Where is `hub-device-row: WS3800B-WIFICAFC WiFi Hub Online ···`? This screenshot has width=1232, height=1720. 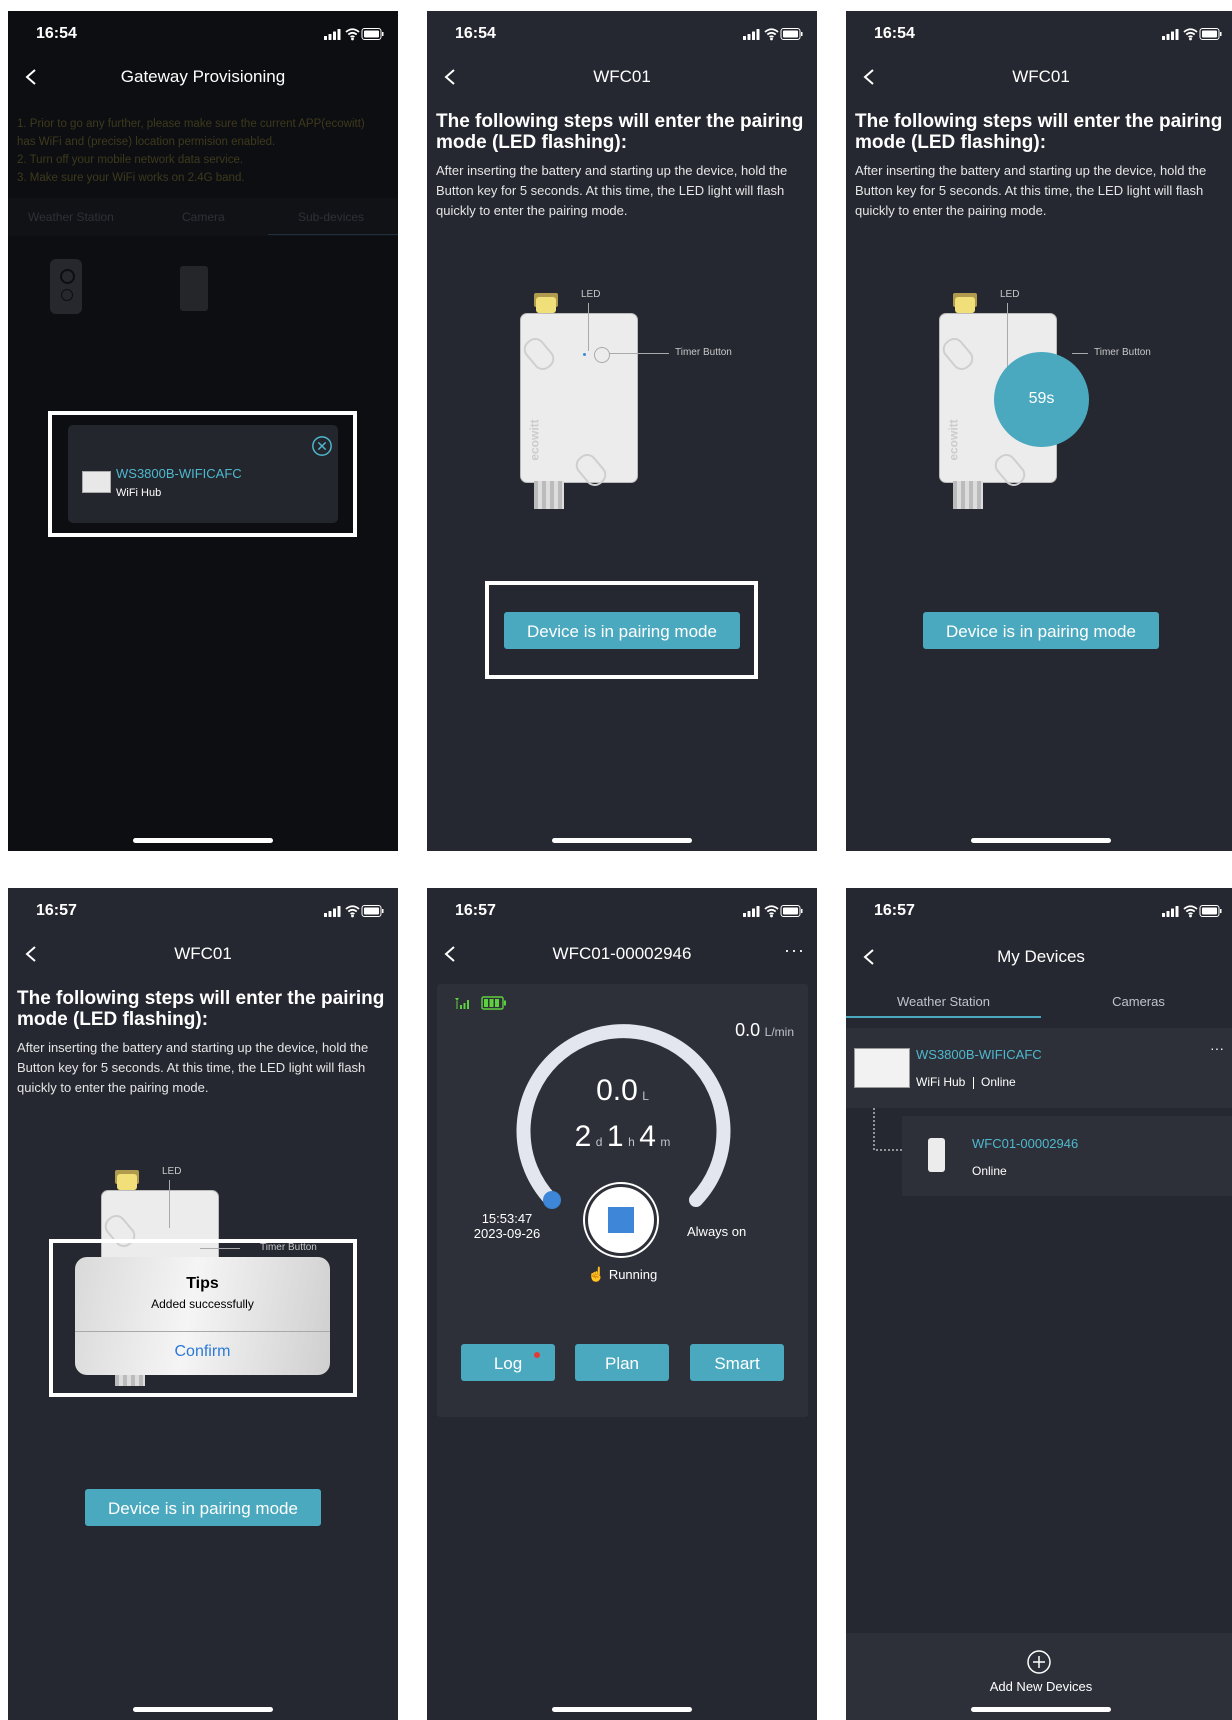 hub-device-row: WS3800B-WIFICAFC WiFi Hub Online ··· is located at coordinates (1039, 1068).